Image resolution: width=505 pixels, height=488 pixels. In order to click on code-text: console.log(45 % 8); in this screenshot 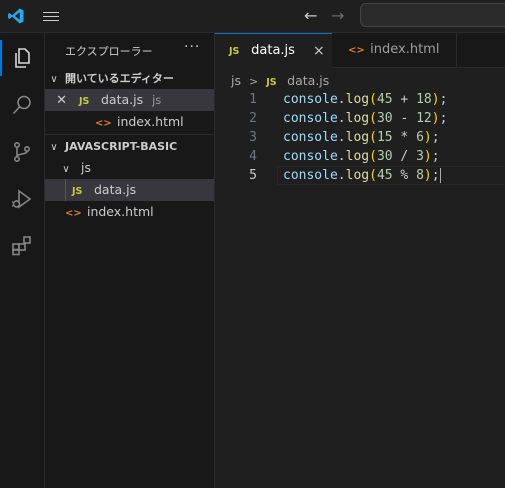, I will do `click(362, 175)`.